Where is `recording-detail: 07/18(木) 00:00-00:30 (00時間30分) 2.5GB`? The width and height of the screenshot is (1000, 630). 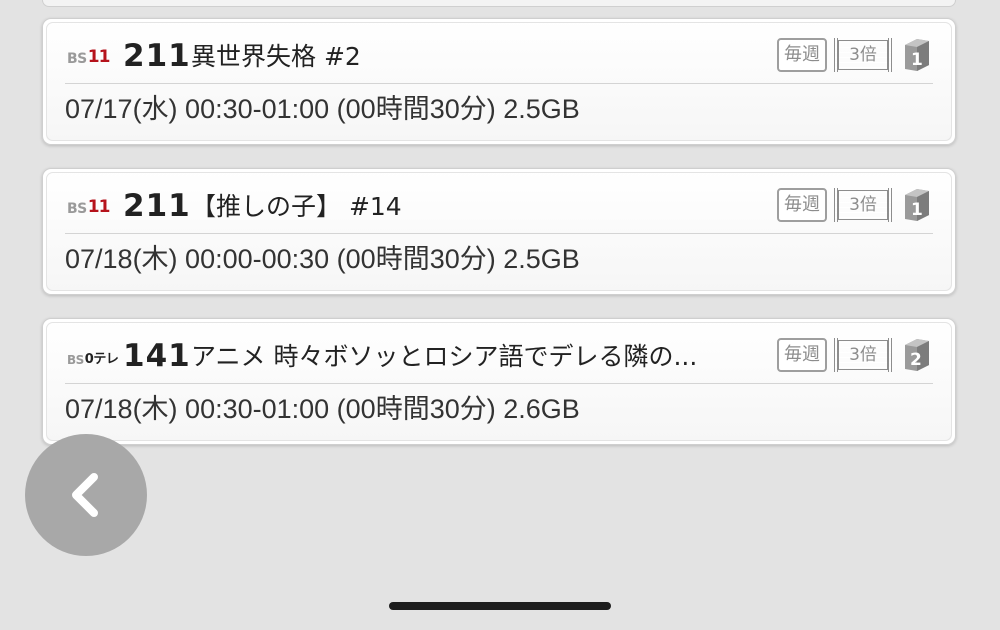
recording-detail: 07/18(木) 00:00-00:30 (00時間30分) 2.5GB is located at coordinates (322, 259).